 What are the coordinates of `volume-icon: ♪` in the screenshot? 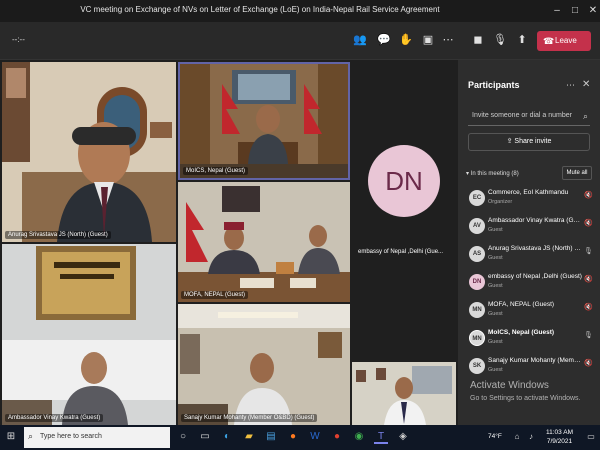 It's located at (531, 437).